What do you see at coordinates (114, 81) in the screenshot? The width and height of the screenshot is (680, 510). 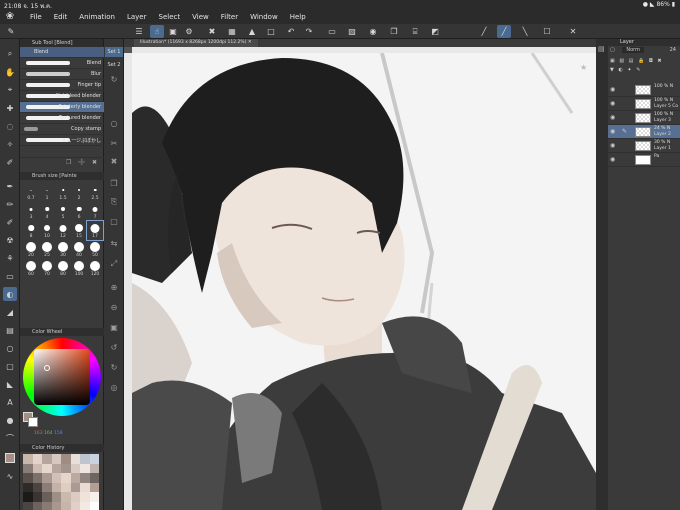 I see `rotate-icon: ↻` at bounding box center [114, 81].